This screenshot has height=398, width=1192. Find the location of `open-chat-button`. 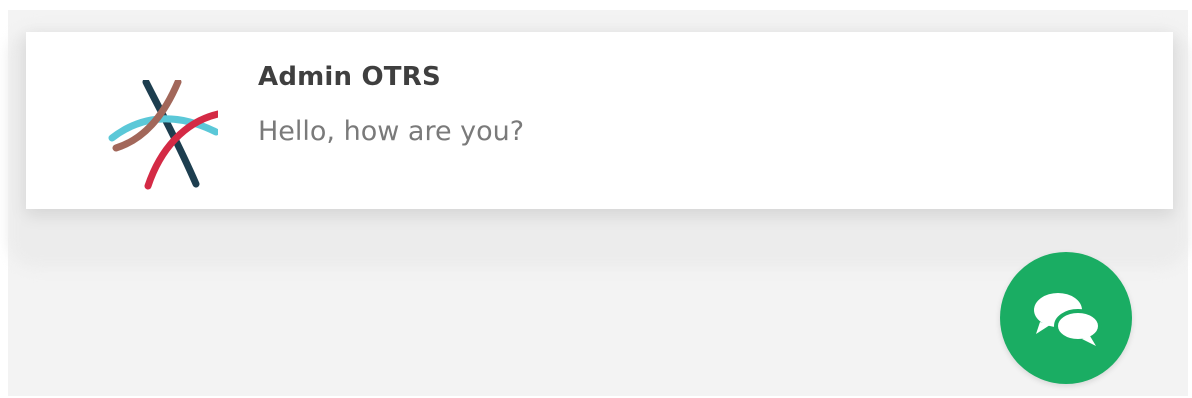

open-chat-button is located at coordinates (1066, 318).